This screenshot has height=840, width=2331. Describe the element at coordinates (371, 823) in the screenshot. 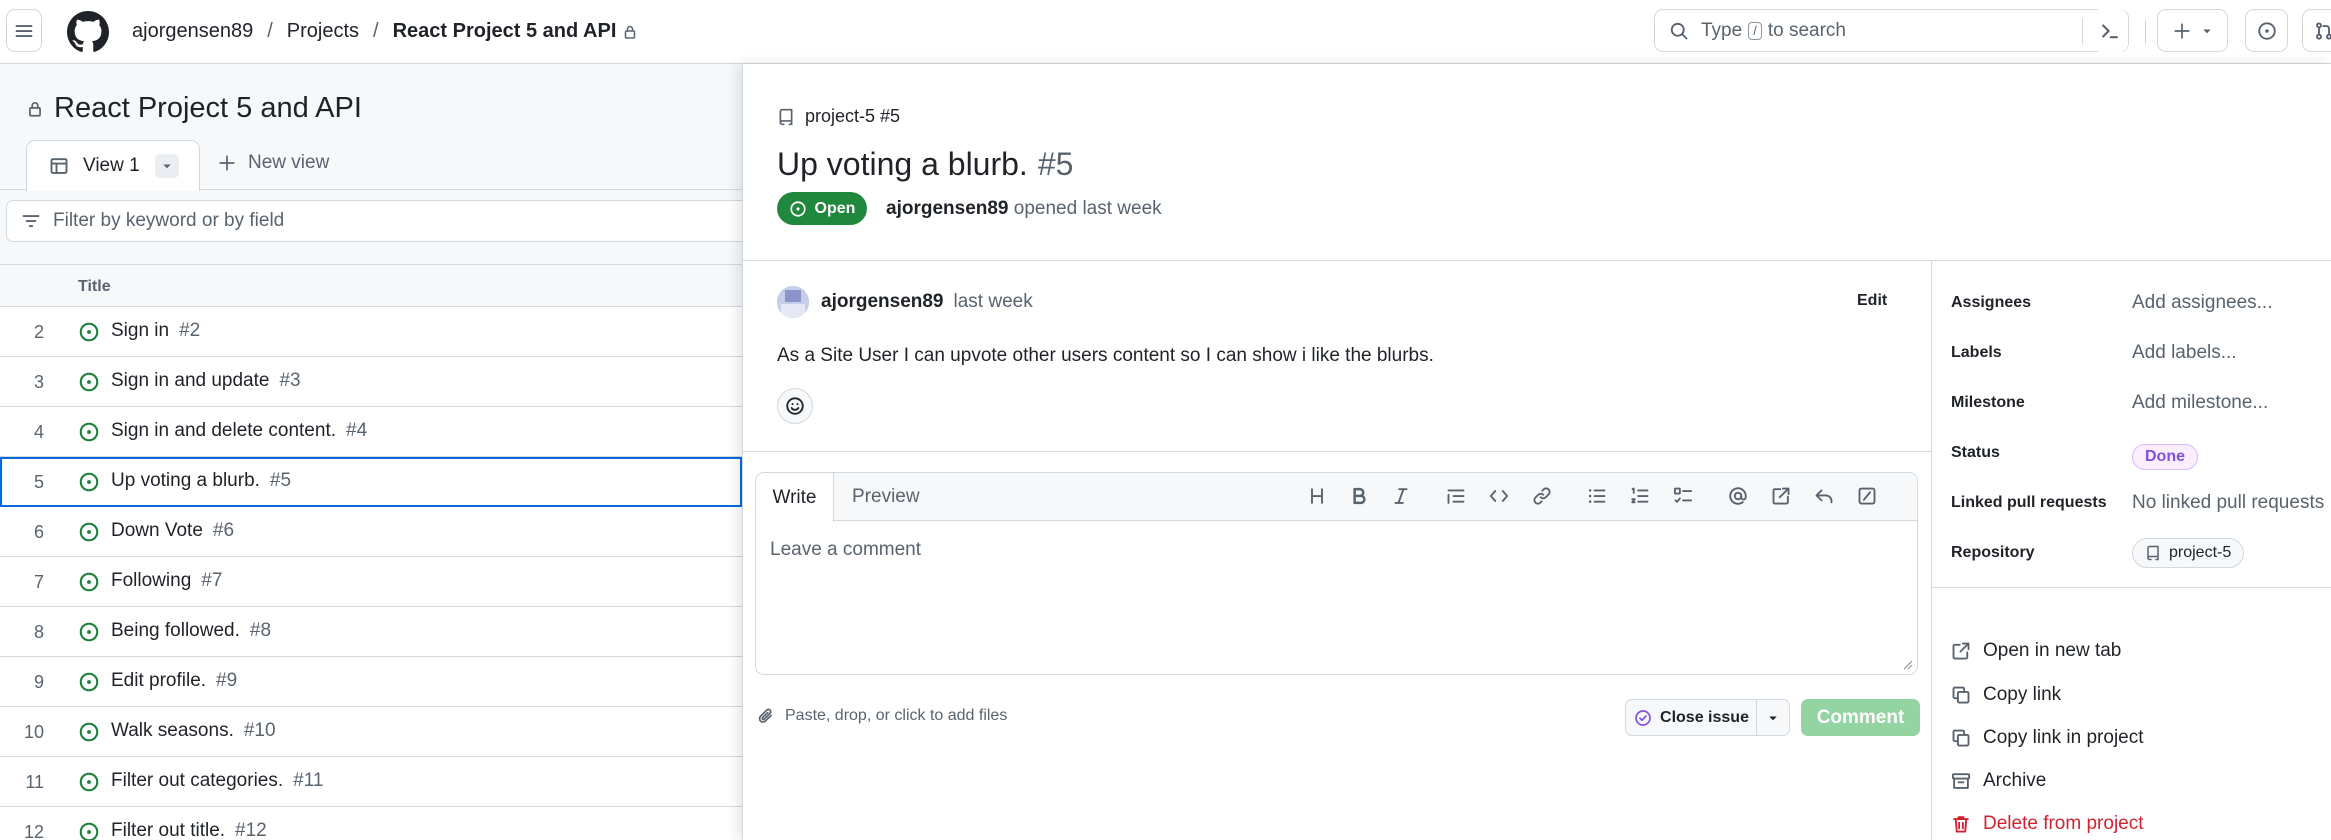

I see `table-row: 12 Filter out title. #12` at that location.